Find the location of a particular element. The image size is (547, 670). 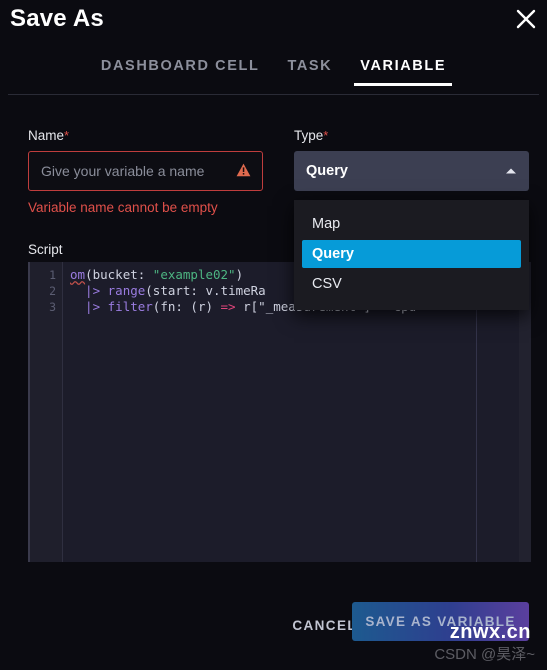

editor-gutter: 1 2 3 is located at coordinates (46, 412).